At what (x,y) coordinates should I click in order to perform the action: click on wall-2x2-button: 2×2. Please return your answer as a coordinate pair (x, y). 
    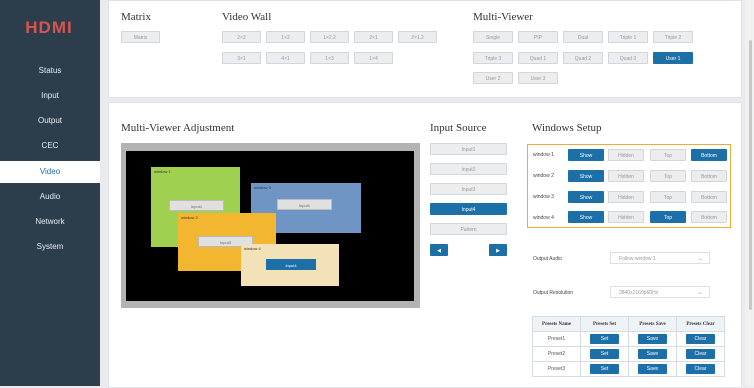
    Looking at the image, I should click on (241, 37).